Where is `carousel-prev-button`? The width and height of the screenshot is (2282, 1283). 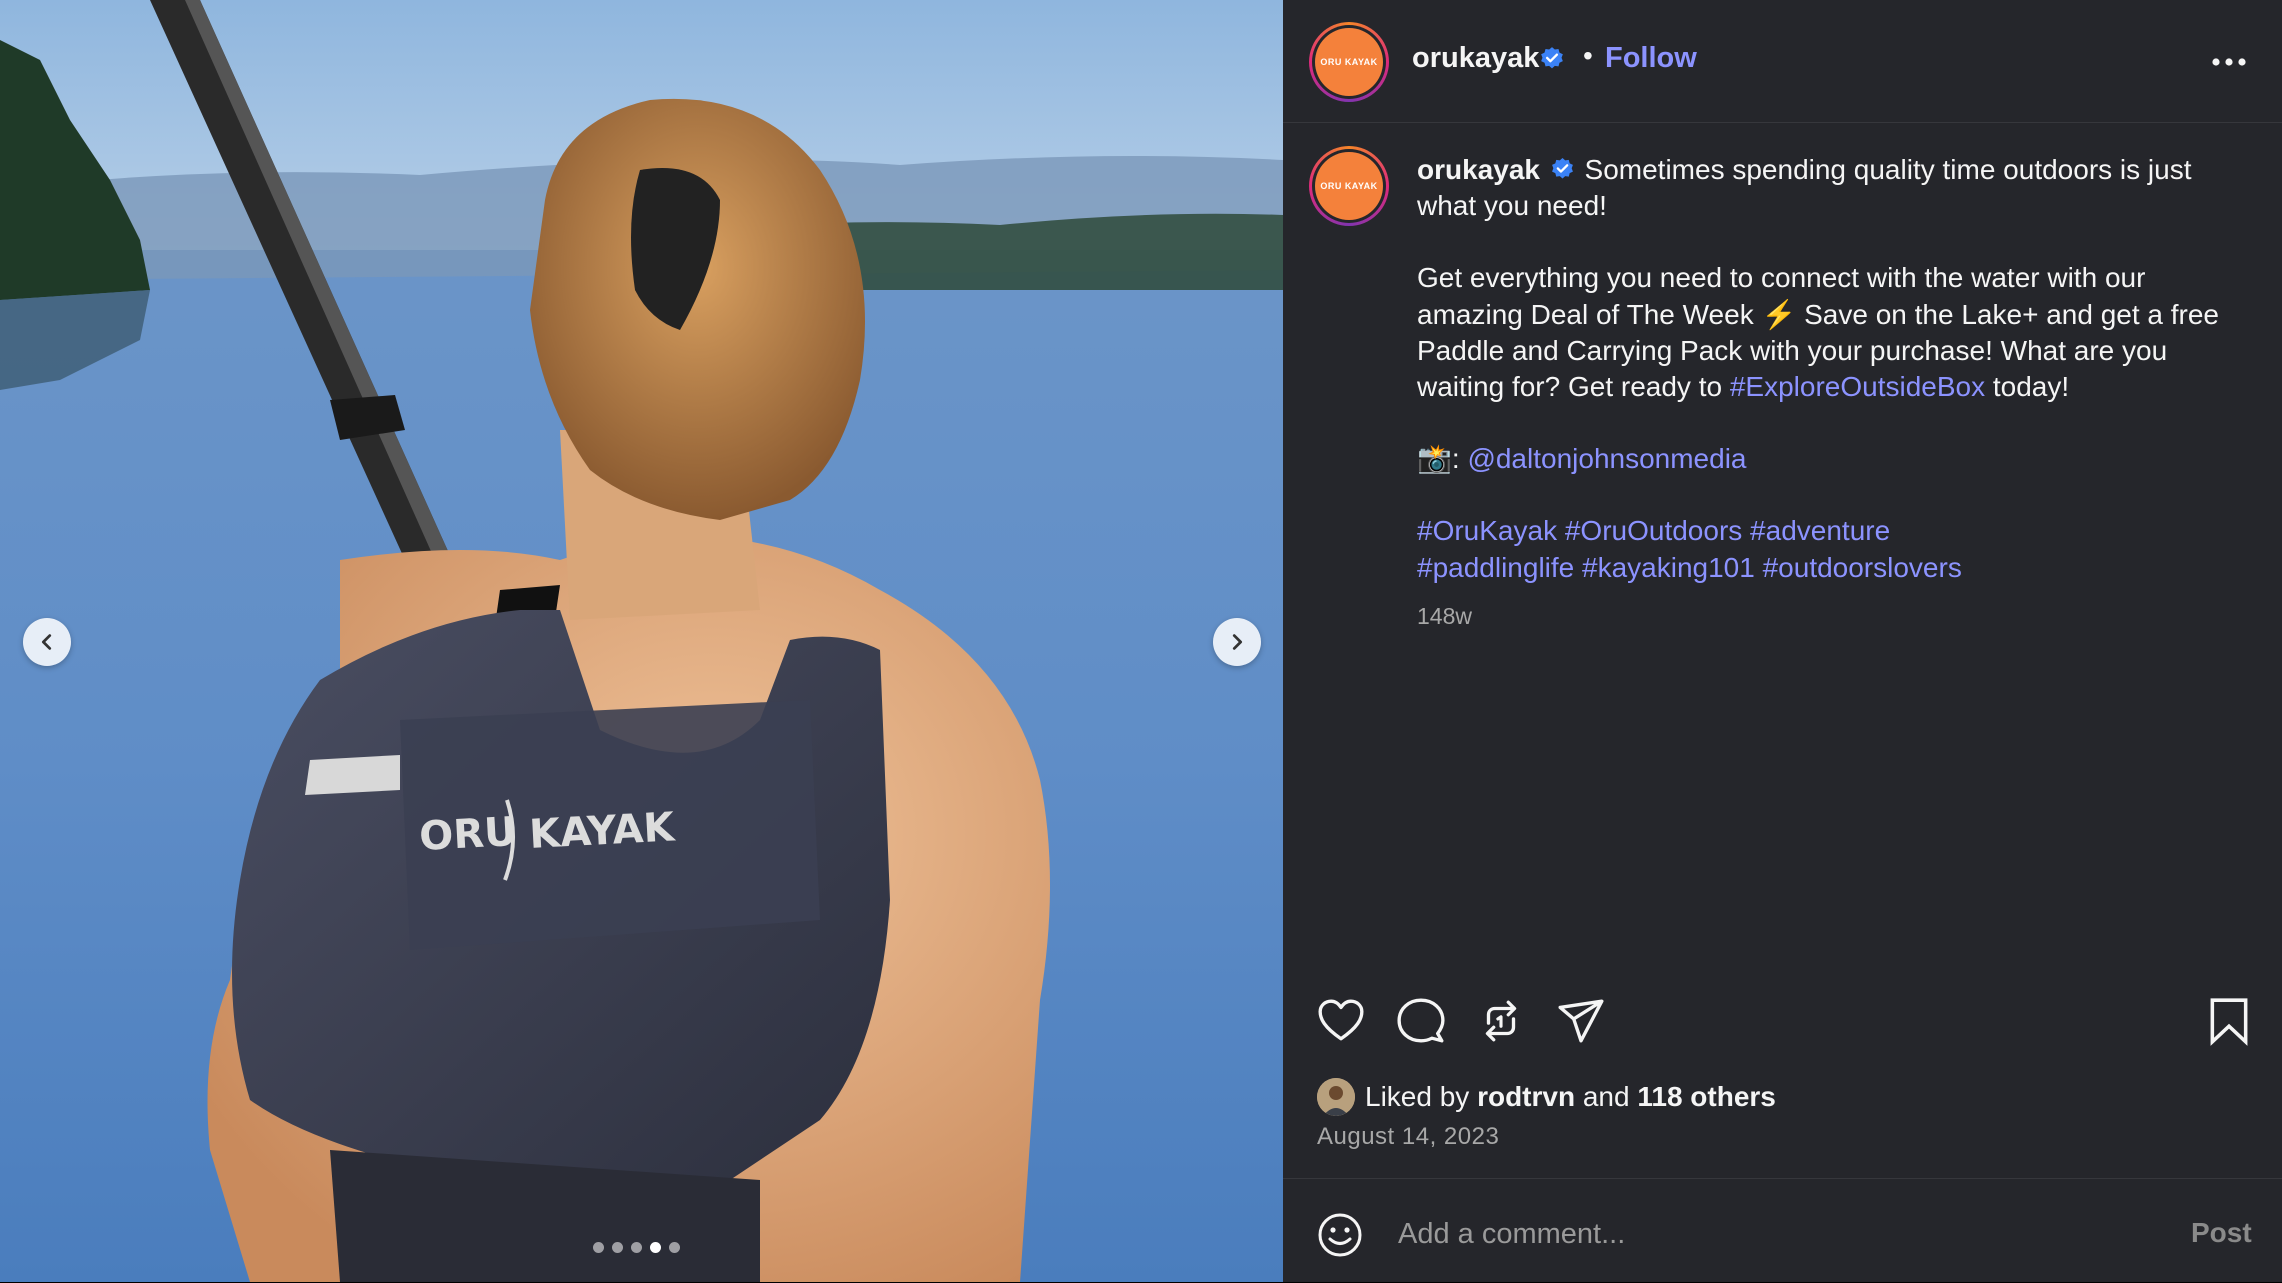 carousel-prev-button is located at coordinates (47, 642).